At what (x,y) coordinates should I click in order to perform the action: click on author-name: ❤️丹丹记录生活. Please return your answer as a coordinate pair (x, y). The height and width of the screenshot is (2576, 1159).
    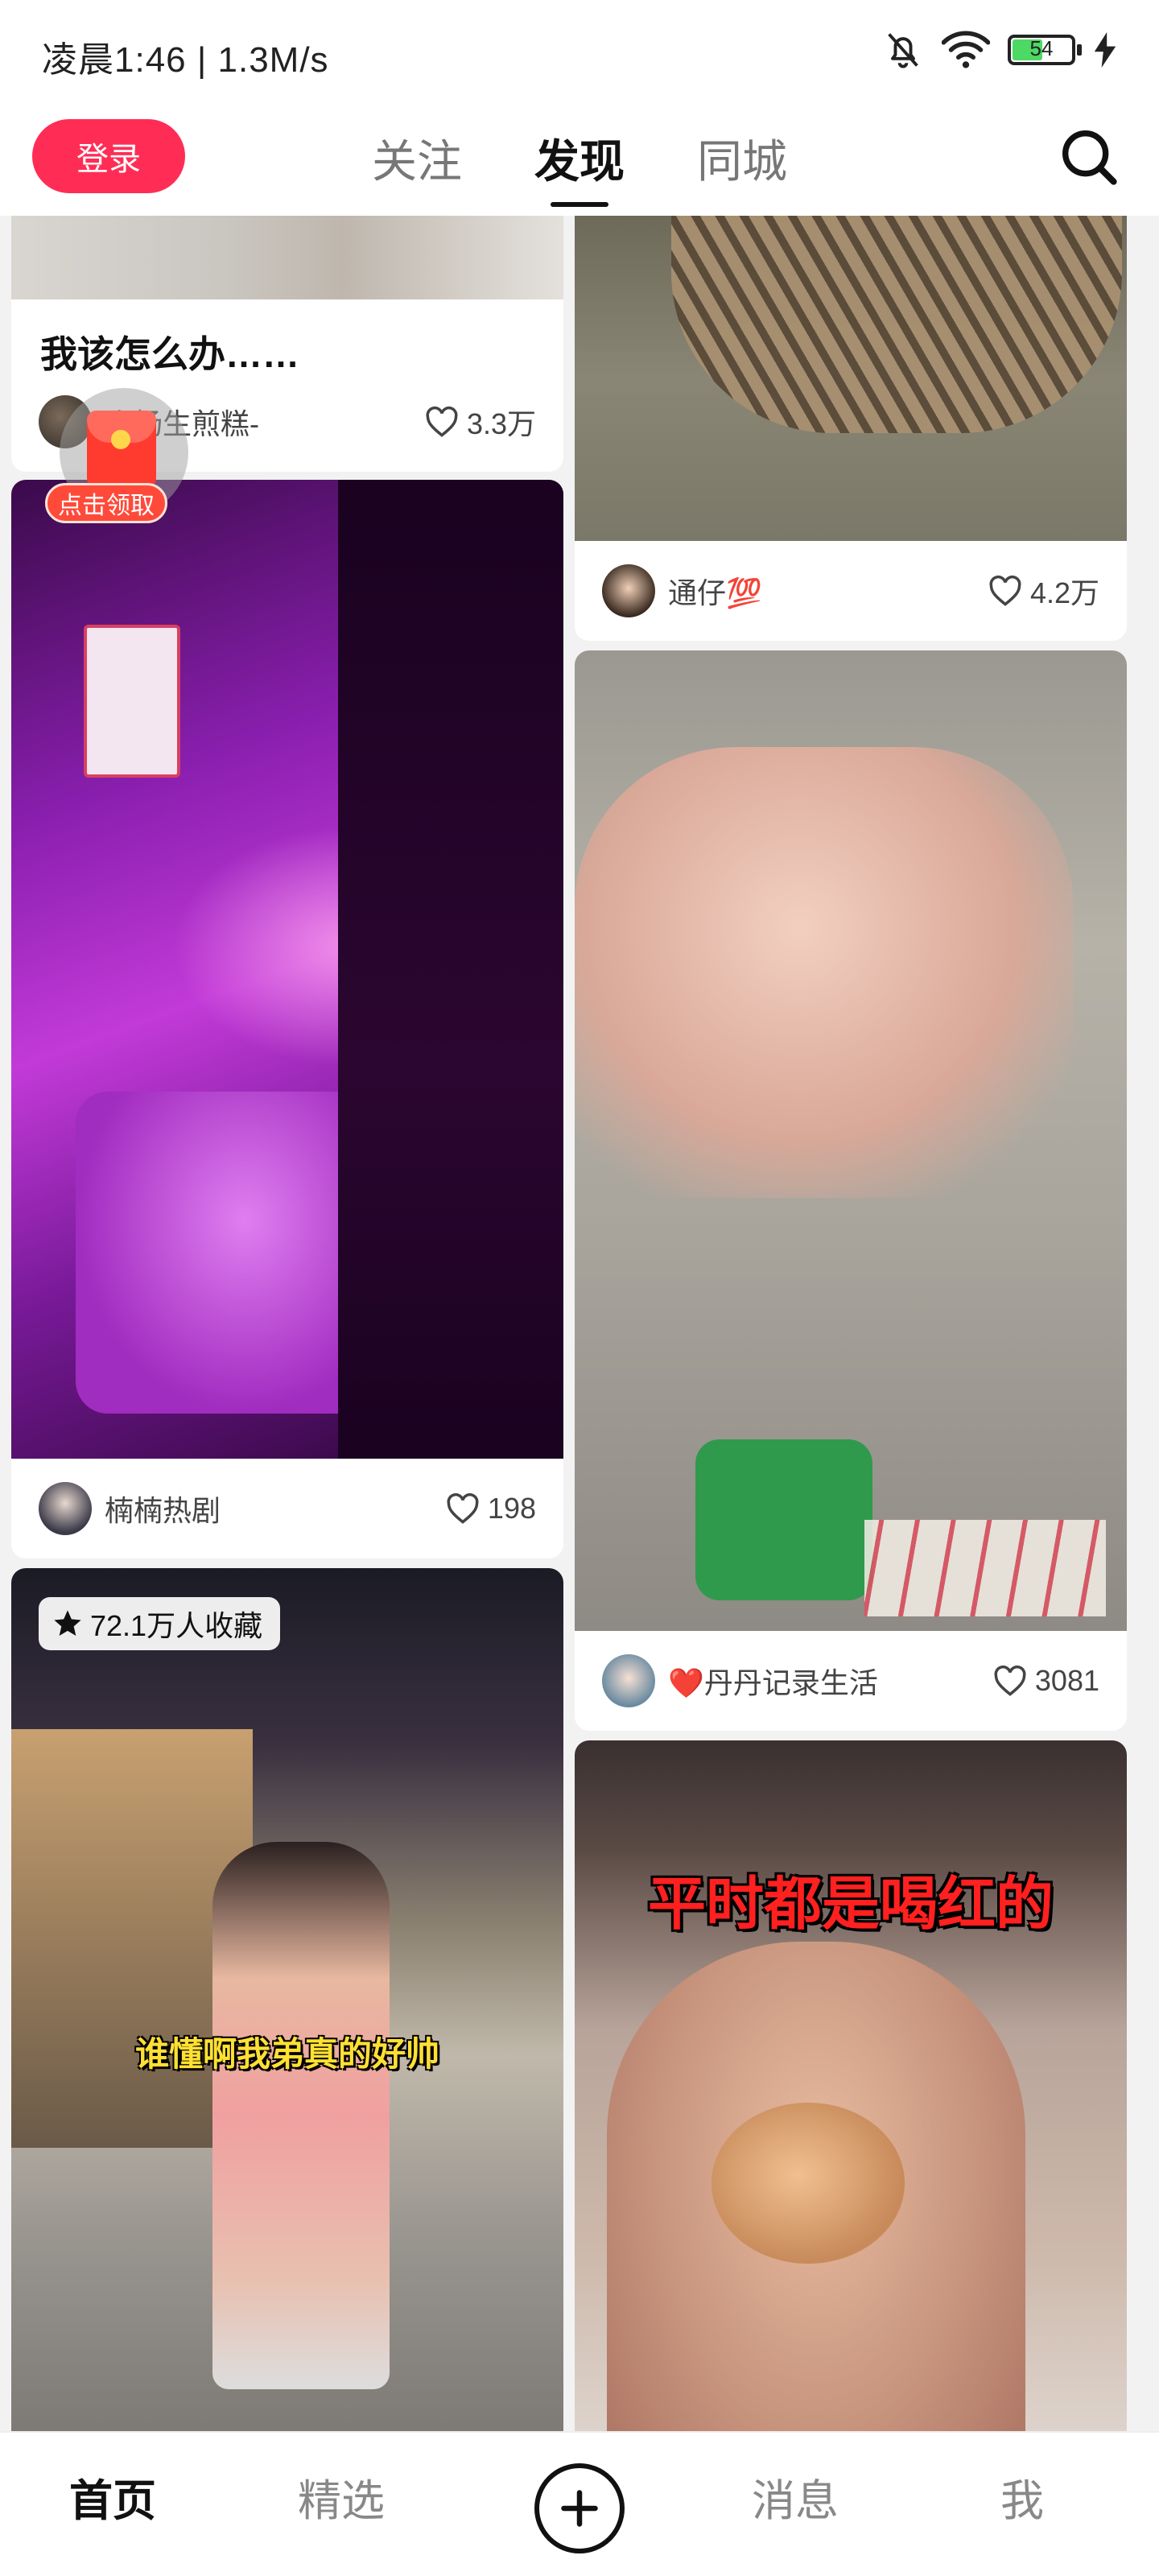
    Looking at the image, I should click on (830, 1681).